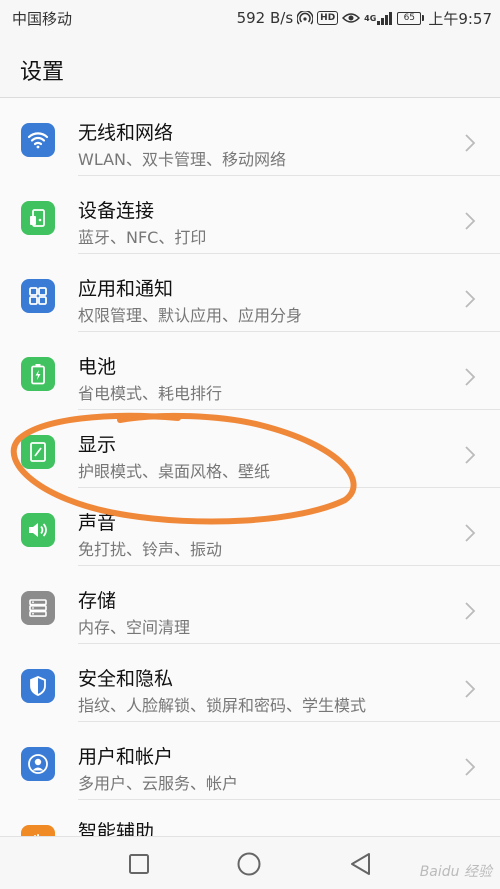 This screenshot has width=500, height=889. I want to click on settings-item-title: 无线和网络, so click(126, 133).